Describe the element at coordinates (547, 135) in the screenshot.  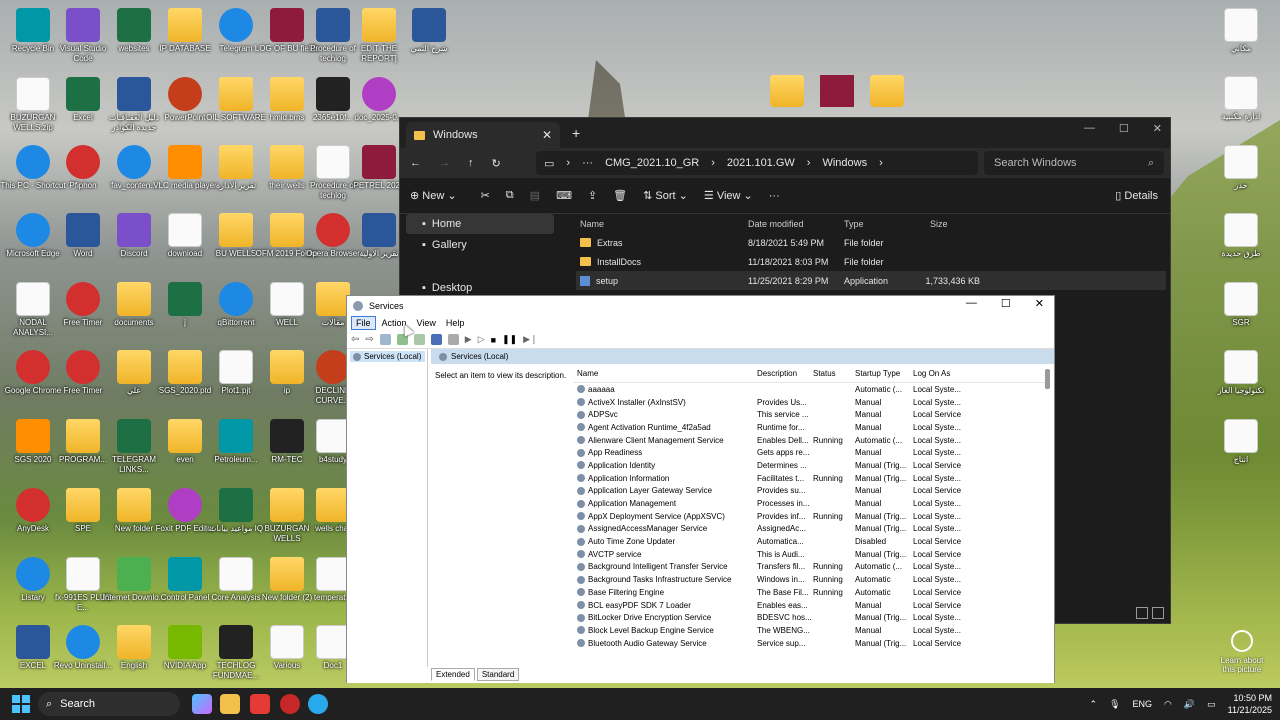
I see `close-tab-icon: ✕` at that location.